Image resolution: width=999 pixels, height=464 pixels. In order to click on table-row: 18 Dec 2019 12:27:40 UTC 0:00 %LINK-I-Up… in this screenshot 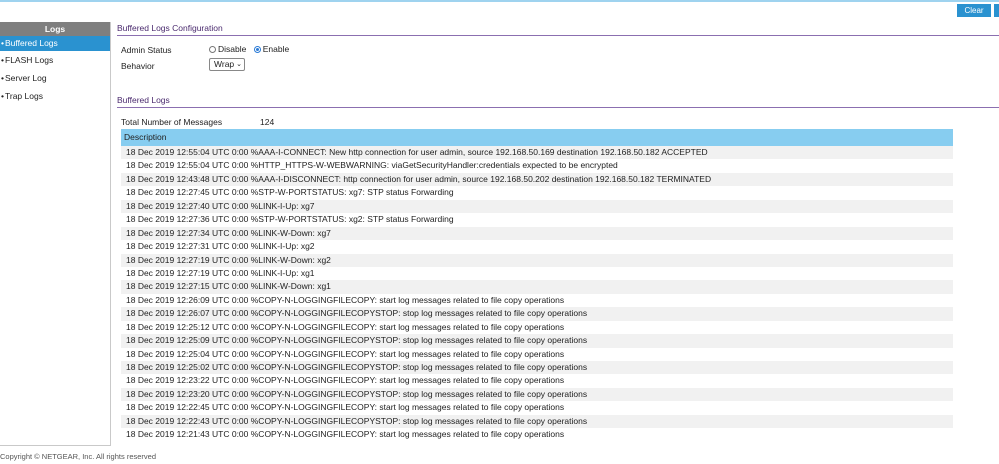, I will do `click(537, 206)`.